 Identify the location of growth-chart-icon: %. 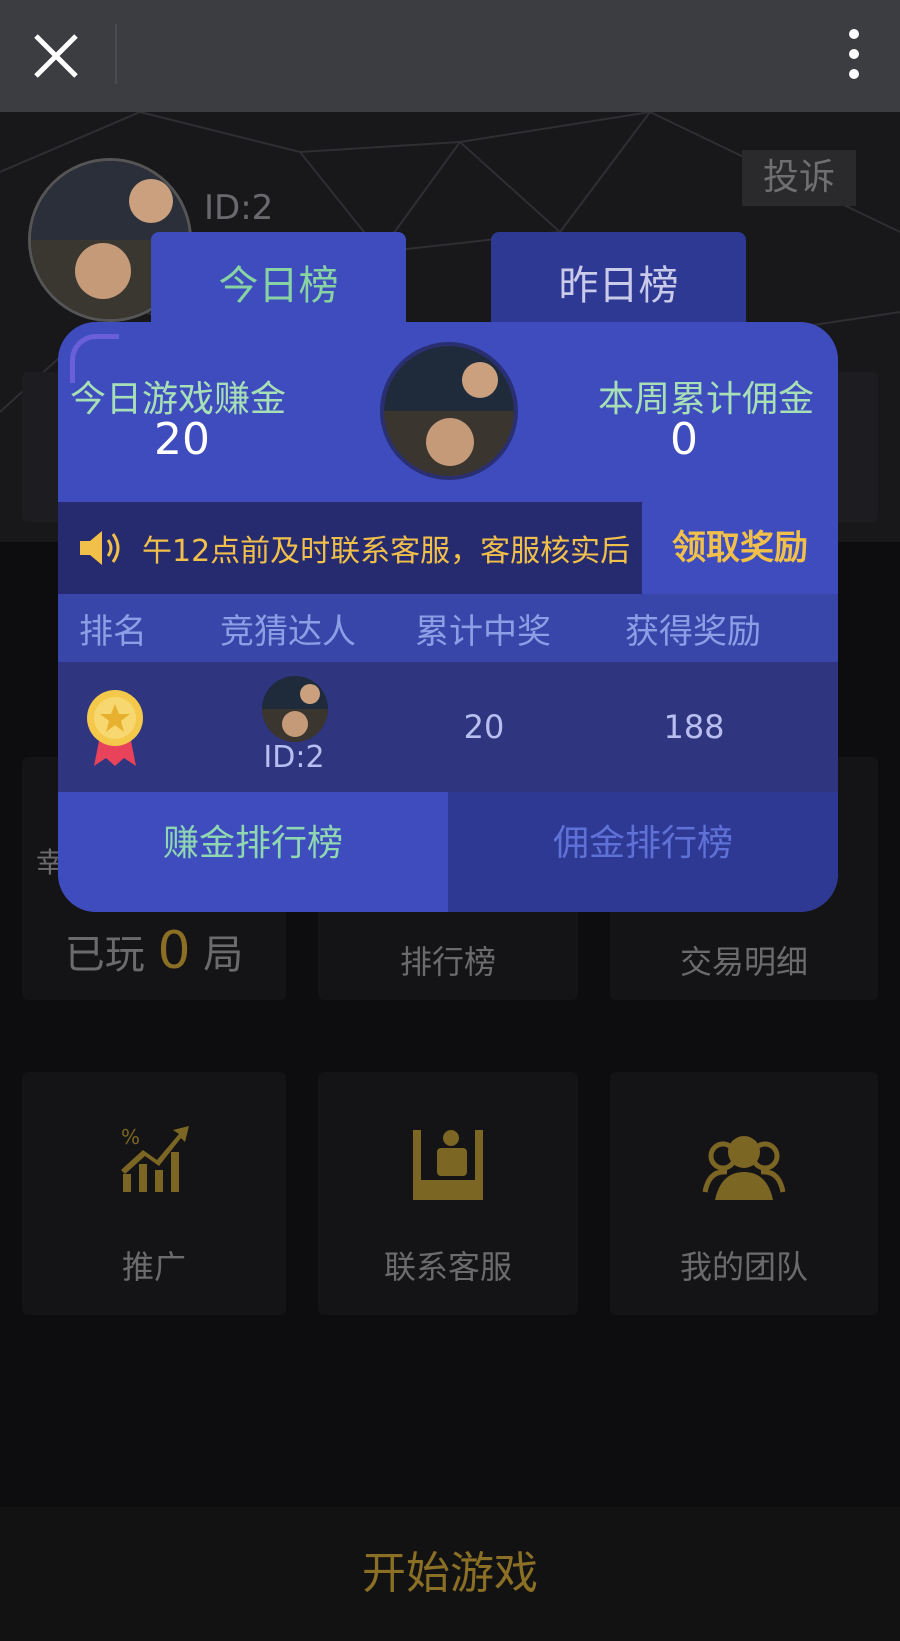
(155, 1158).